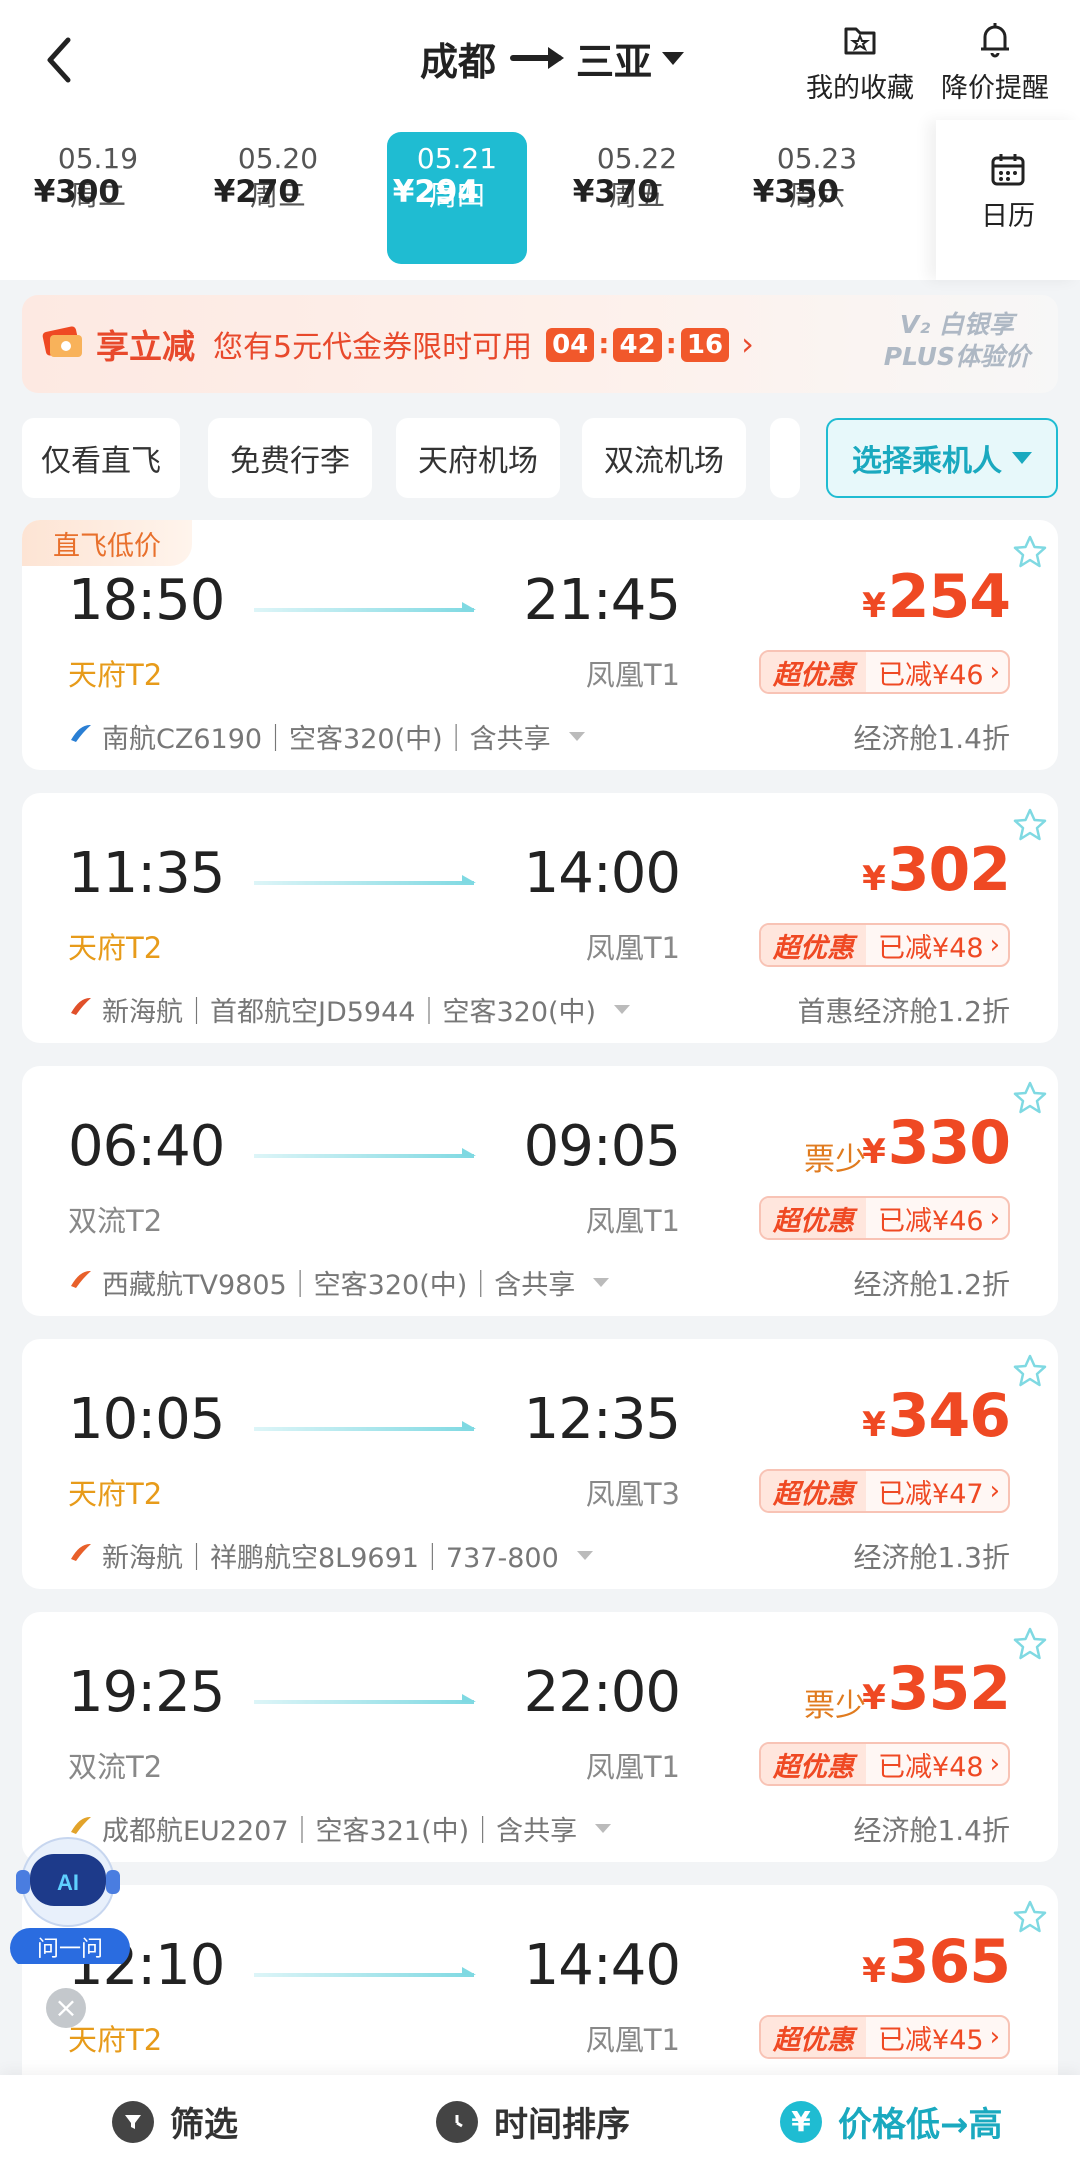 This screenshot has width=1080, height=2175. What do you see at coordinates (256, 192) in the screenshot?
I see `date-price: ¥270` at bounding box center [256, 192].